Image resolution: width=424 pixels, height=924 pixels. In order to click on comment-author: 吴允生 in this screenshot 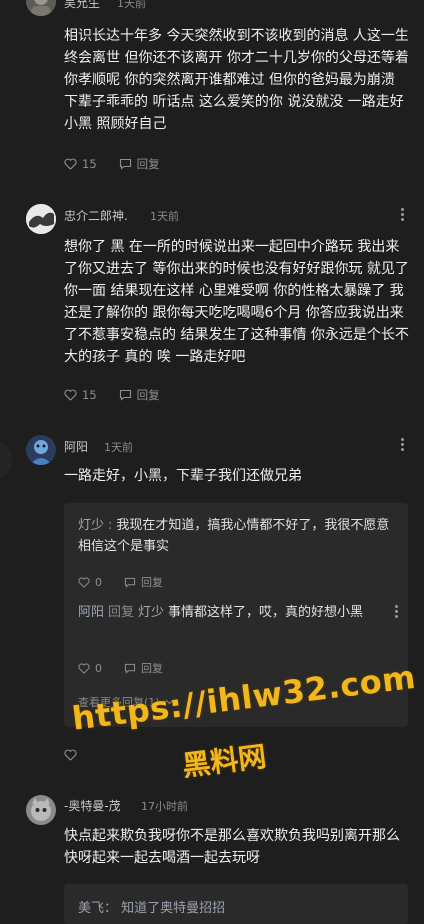, I will do `click(82, 5)`.